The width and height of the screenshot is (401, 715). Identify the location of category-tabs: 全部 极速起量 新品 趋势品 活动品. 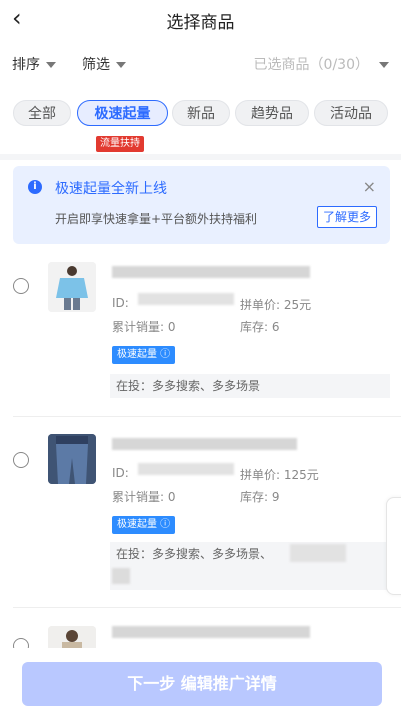
(200, 117).